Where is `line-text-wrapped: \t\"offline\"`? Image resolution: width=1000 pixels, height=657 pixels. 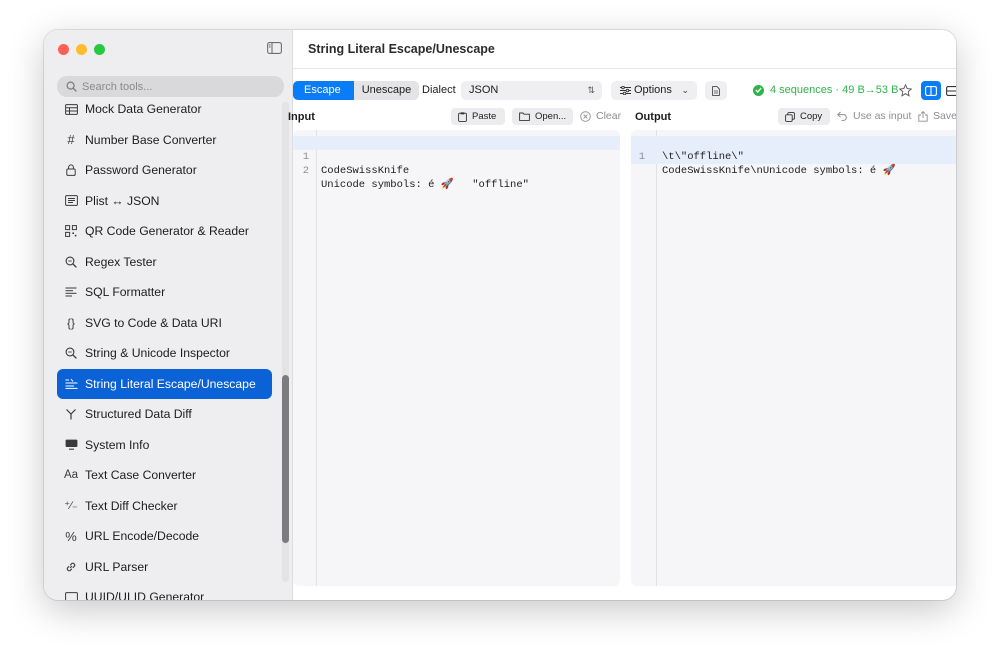
line-text-wrapped: \t\"offline\" is located at coordinates (703, 157).